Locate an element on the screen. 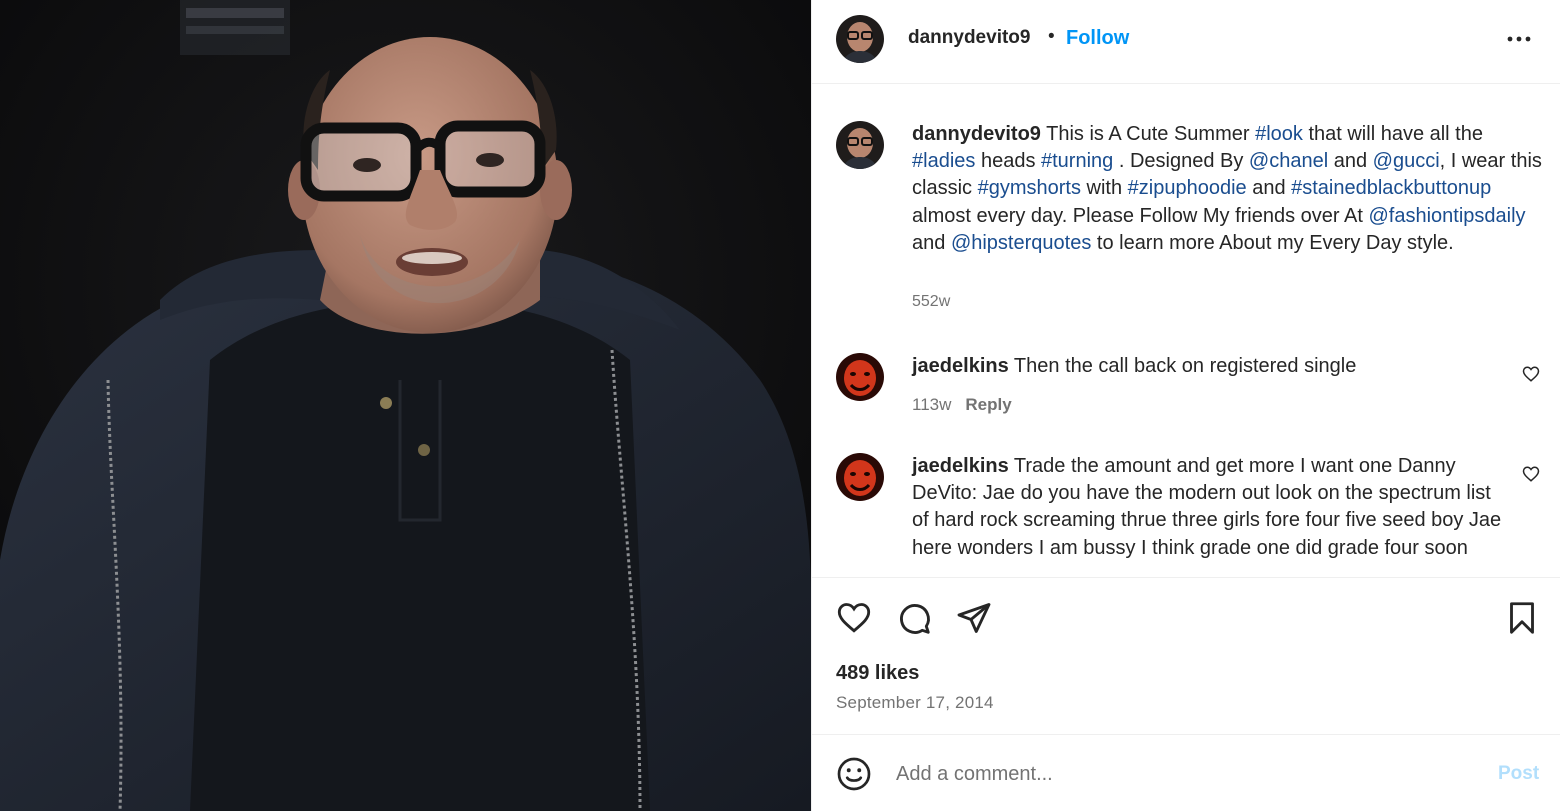 Image resolution: width=1560 pixels, height=811 pixels. post-date: September 17, 2014 is located at coordinates (915, 703).